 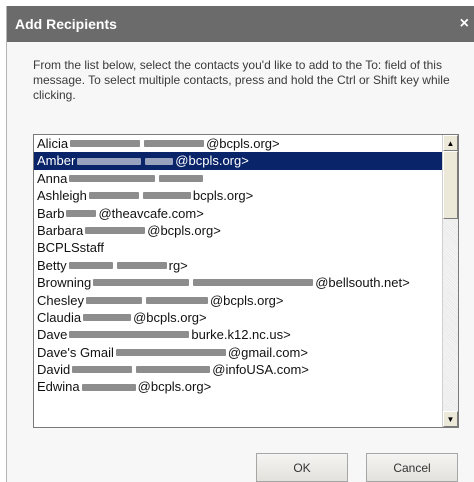 What do you see at coordinates (52, 178) in the screenshot?
I see `contact-name: Anna` at bounding box center [52, 178].